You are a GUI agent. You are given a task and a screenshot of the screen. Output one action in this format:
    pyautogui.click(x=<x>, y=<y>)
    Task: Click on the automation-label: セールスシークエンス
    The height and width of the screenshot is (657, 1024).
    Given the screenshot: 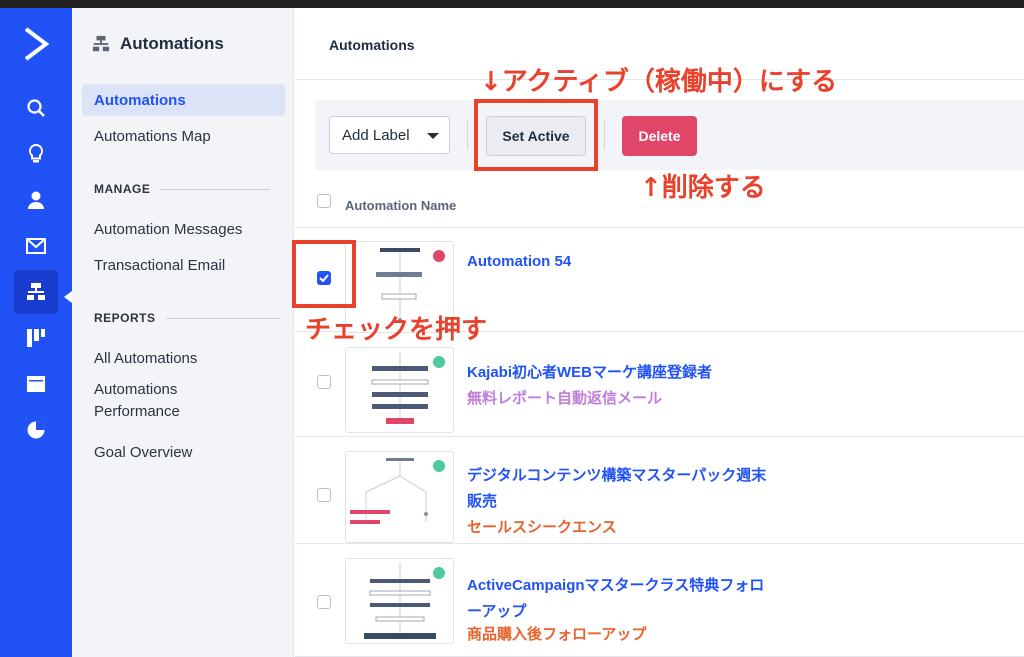 What is the action you would take?
    pyautogui.click(x=542, y=528)
    